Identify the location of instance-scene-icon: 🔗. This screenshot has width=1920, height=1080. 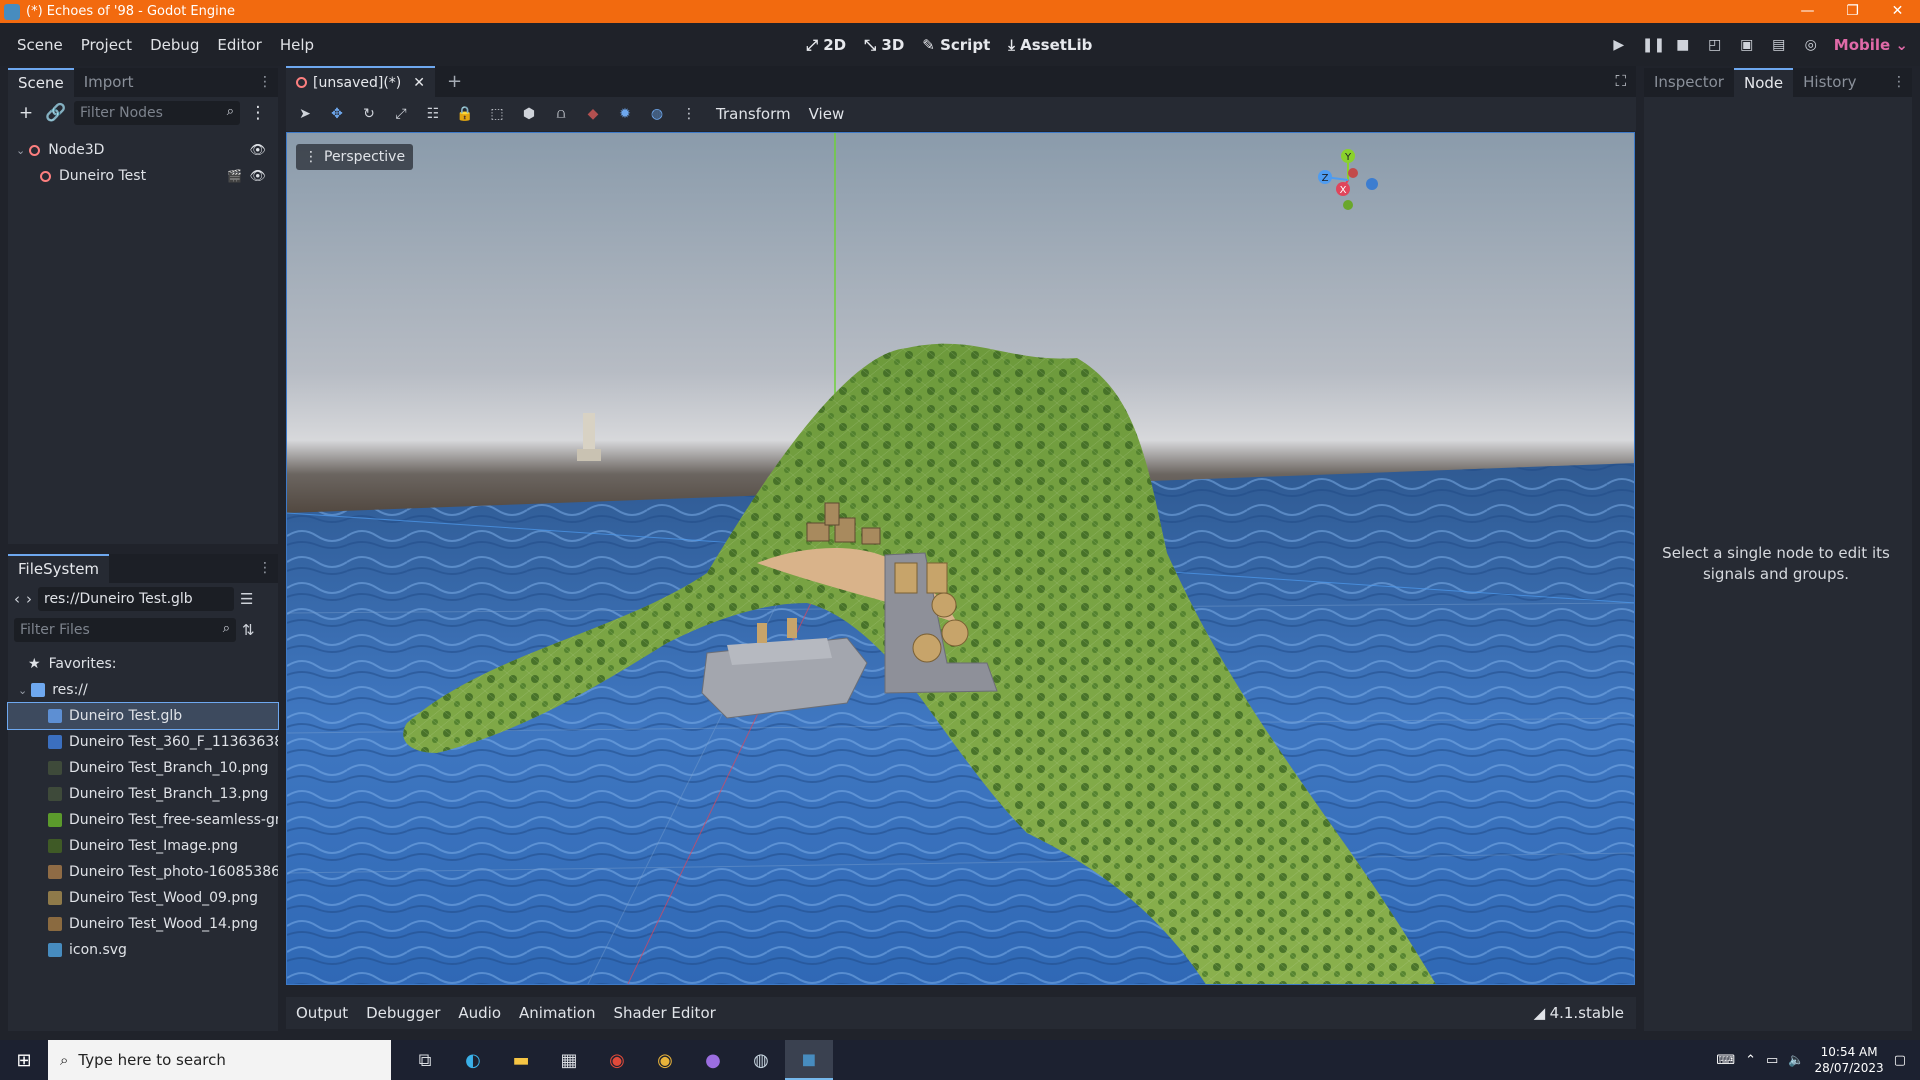
(56, 113).